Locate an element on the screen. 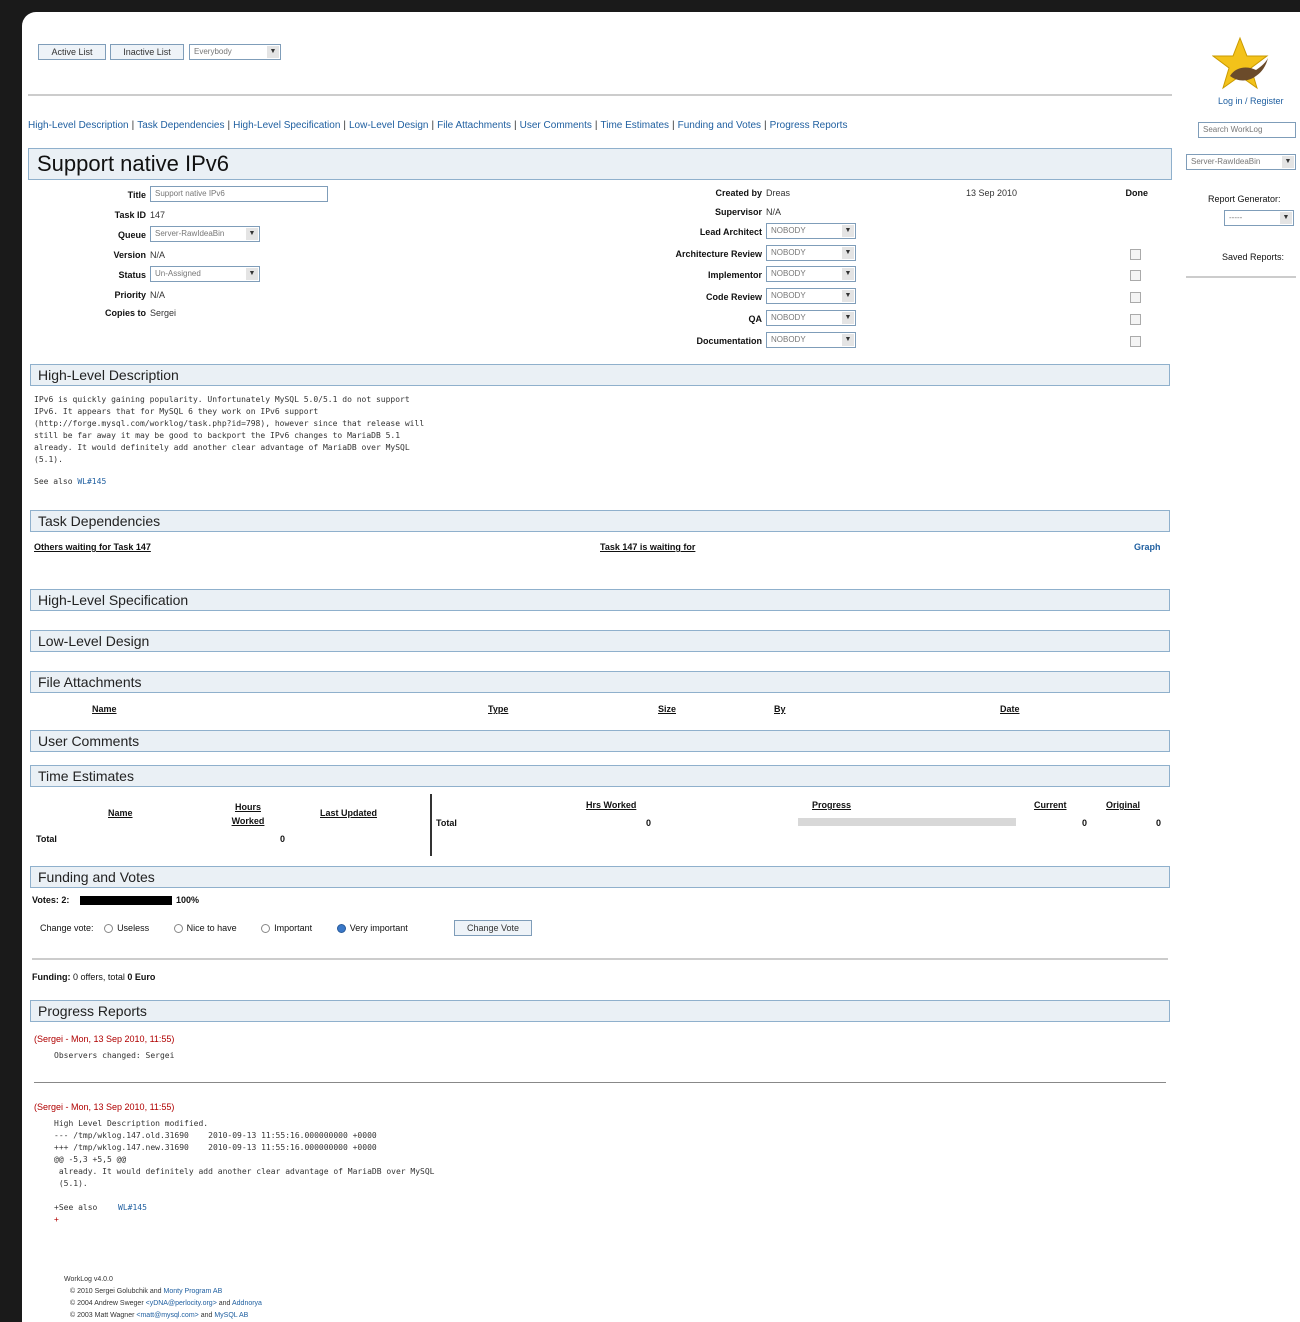 The image size is (1300, 1322). login-link: Log in / Register is located at coordinates (1251, 101).